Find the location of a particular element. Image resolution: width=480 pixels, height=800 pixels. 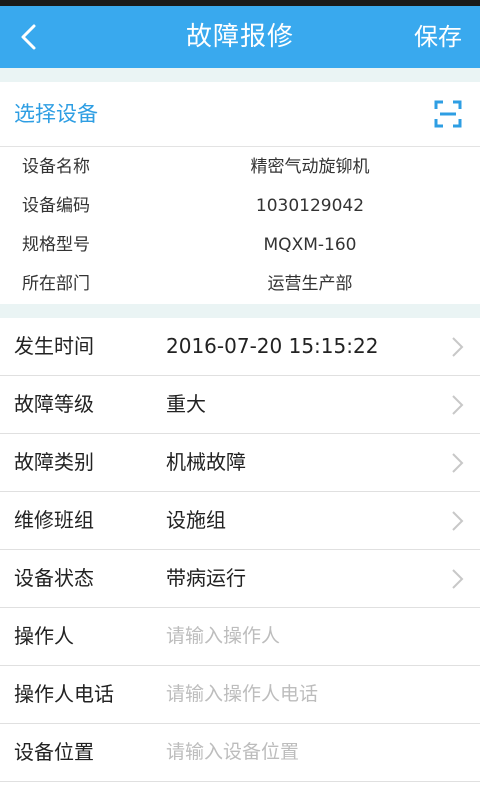

field-label: 维修班组 is located at coordinates (54, 520).